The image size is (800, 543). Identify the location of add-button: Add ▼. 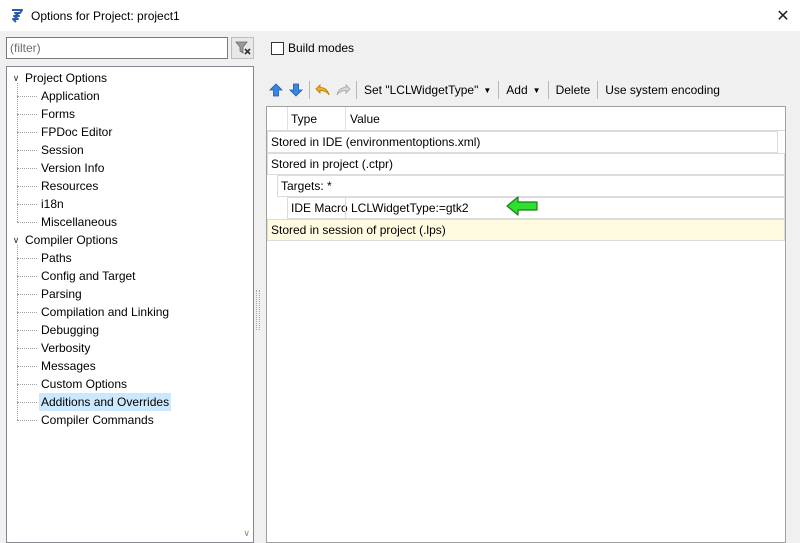
(523, 90).